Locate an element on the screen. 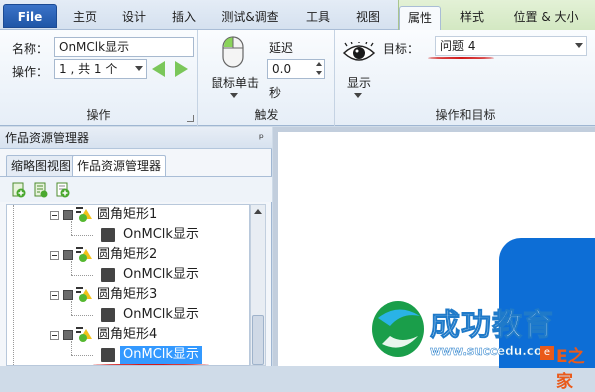 This screenshot has height=392, width=595. dialog-launcher-icon is located at coordinates (190, 118).